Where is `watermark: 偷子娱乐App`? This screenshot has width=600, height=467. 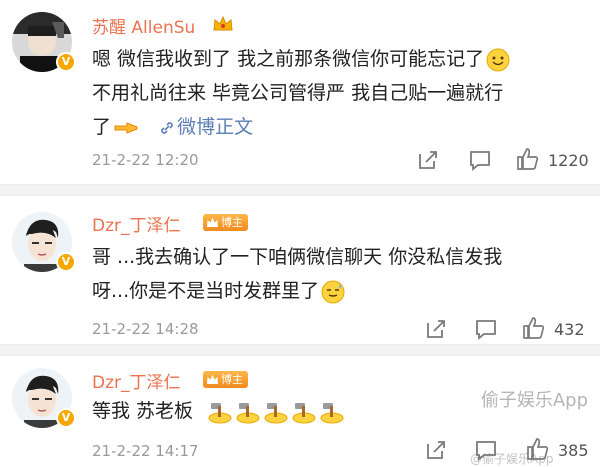 watermark: 偷子娱乐App is located at coordinates (534, 400).